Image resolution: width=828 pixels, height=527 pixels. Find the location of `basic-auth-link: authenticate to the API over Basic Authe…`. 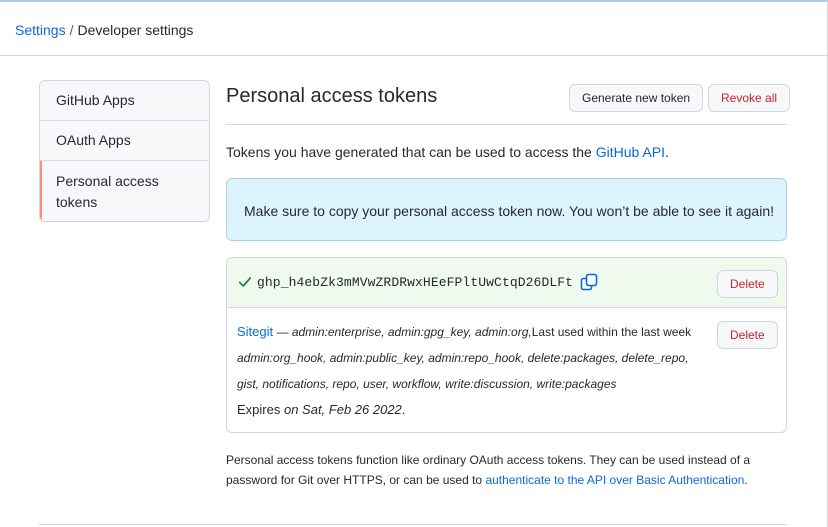

basic-auth-link: authenticate to the API over Basic Authe… is located at coordinates (614, 480).